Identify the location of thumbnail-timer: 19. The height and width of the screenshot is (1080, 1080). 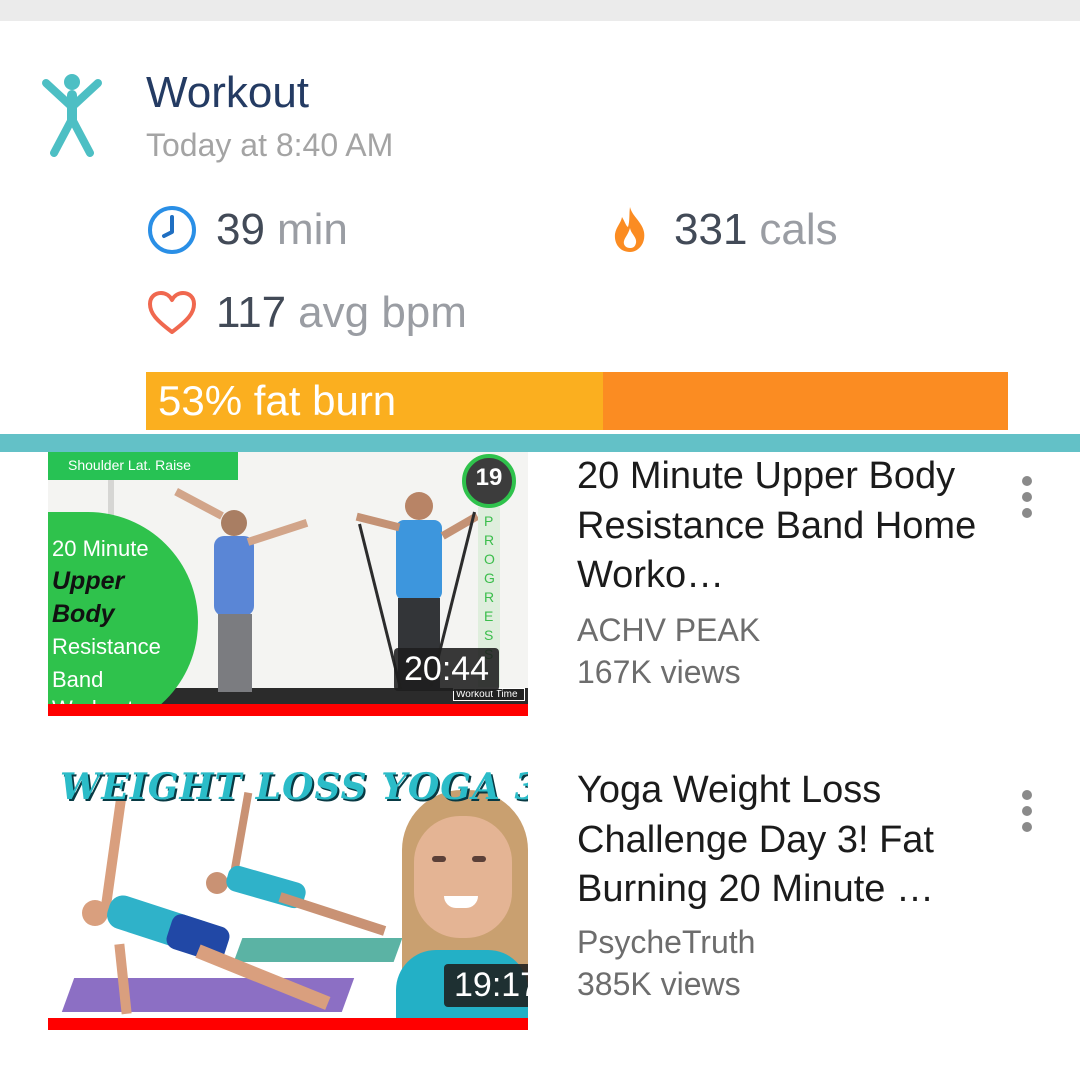
(489, 477).